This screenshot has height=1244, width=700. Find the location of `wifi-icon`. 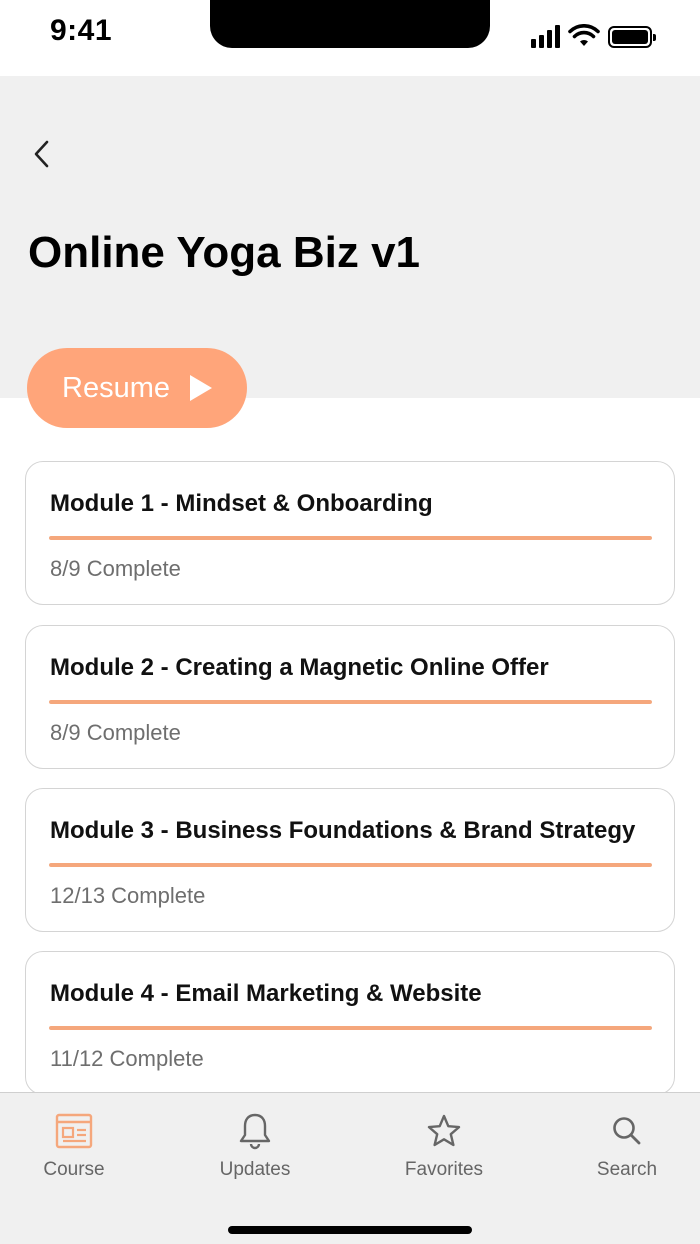

wifi-icon is located at coordinates (584, 35).